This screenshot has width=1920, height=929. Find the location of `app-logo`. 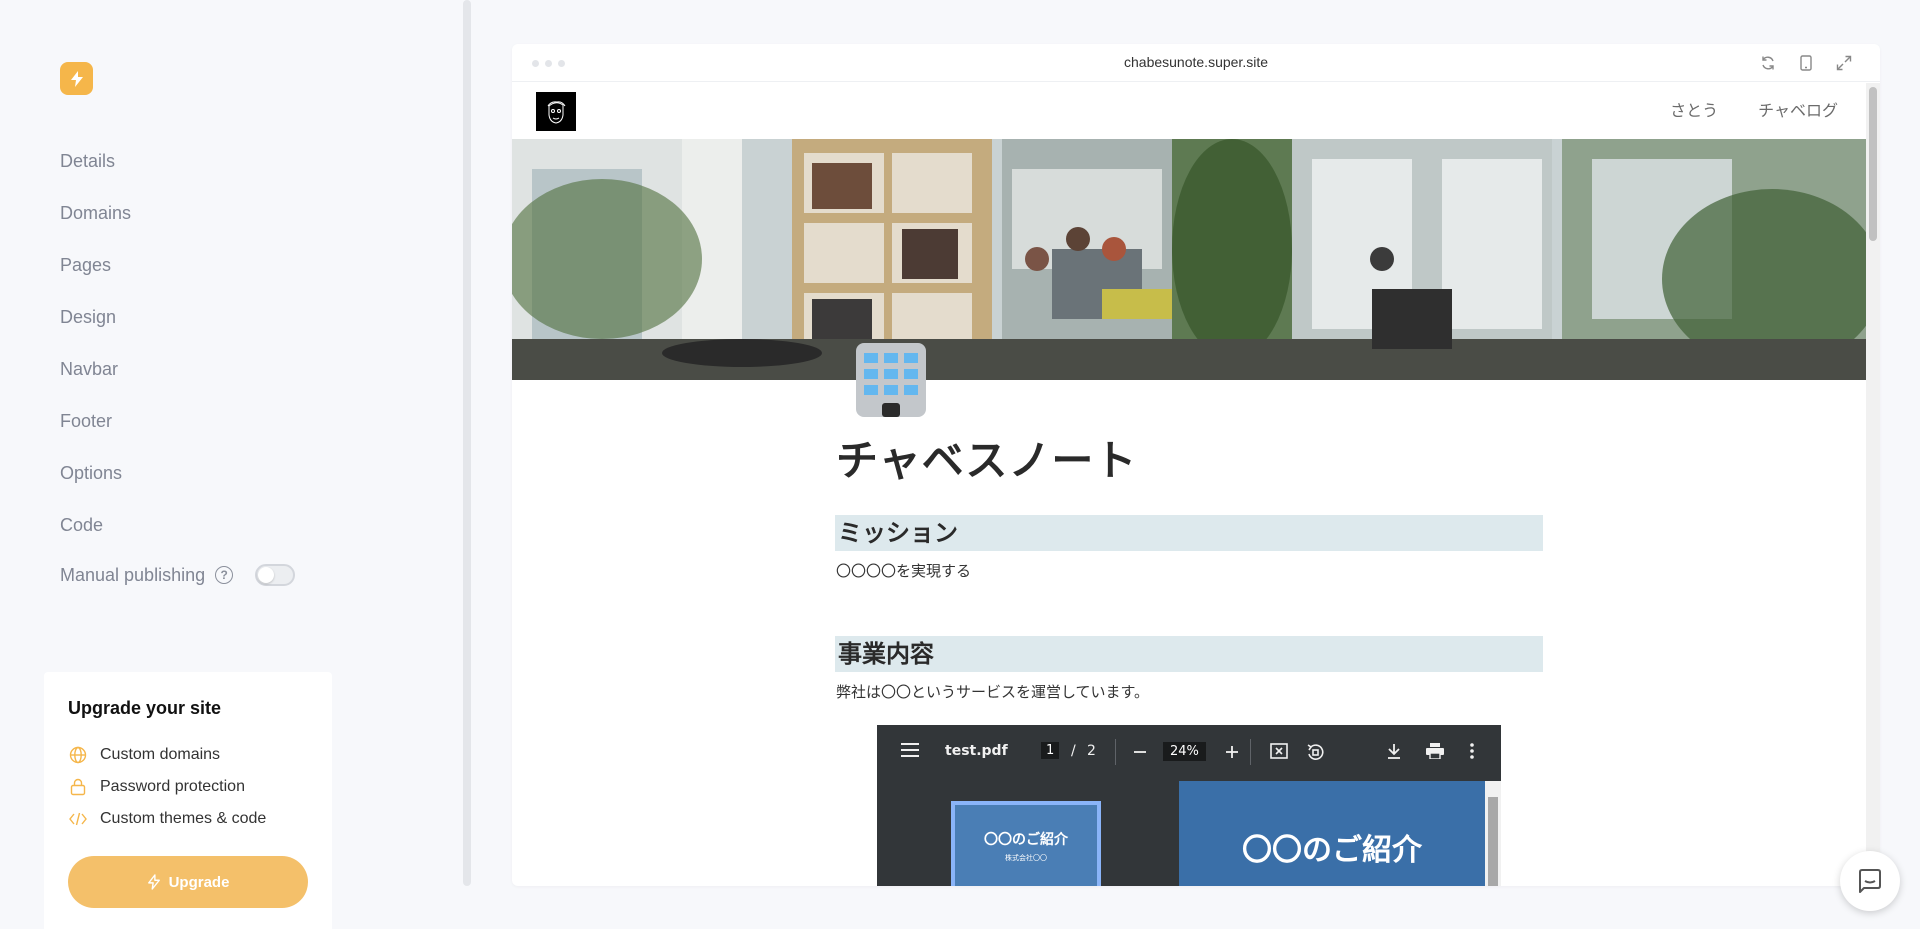

app-logo is located at coordinates (76, 78).